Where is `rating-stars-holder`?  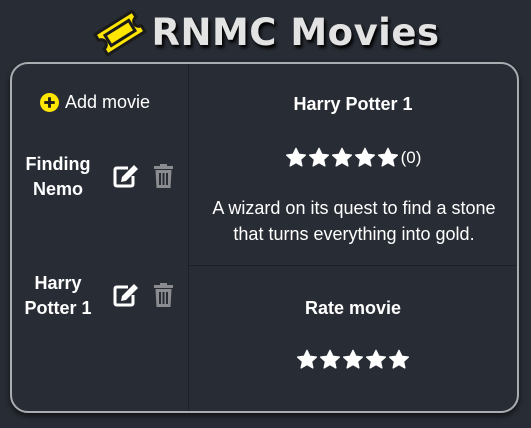 rating-stars-holder is located at coordinates (342, 158).